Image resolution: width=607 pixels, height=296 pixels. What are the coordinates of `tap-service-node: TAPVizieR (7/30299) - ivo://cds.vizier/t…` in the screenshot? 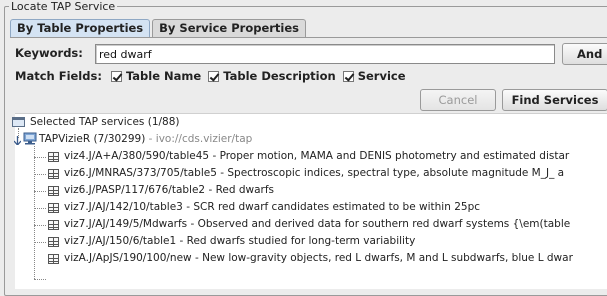 It's located at (145, 139).